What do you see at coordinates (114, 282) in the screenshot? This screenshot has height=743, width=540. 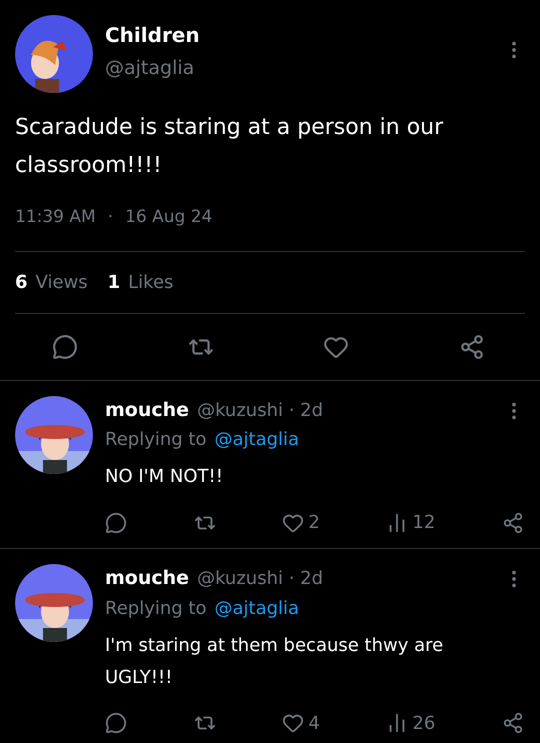 I see `stat-count: 1` at bounding box center [114, 282].